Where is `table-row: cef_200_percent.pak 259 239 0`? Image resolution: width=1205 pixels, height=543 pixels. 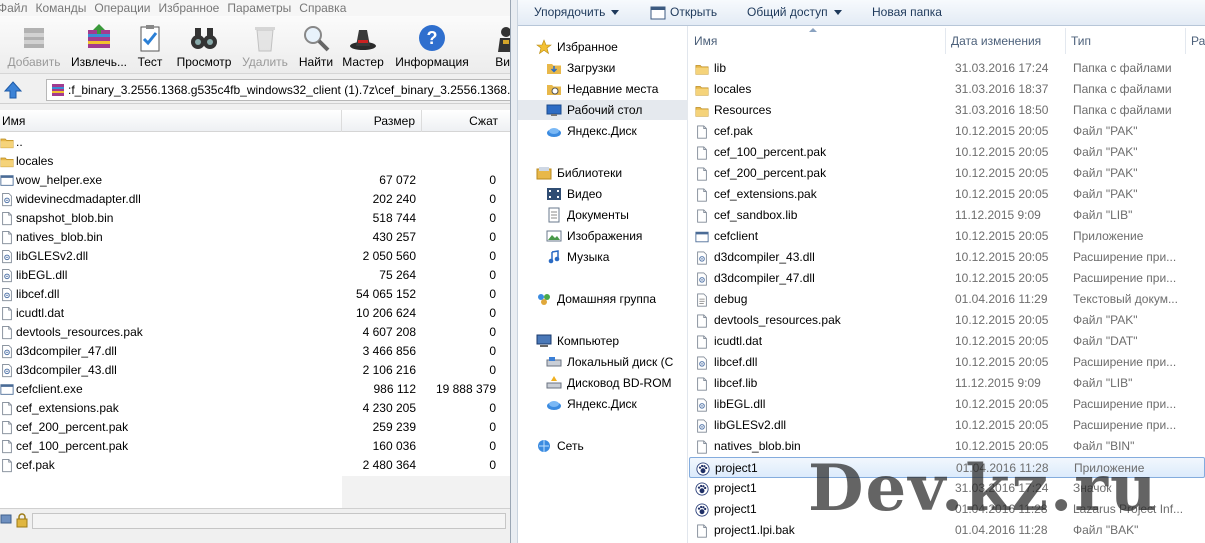 table-row: cef_200_percent.pak 259 239 0 is located at coordinates (255, 427).